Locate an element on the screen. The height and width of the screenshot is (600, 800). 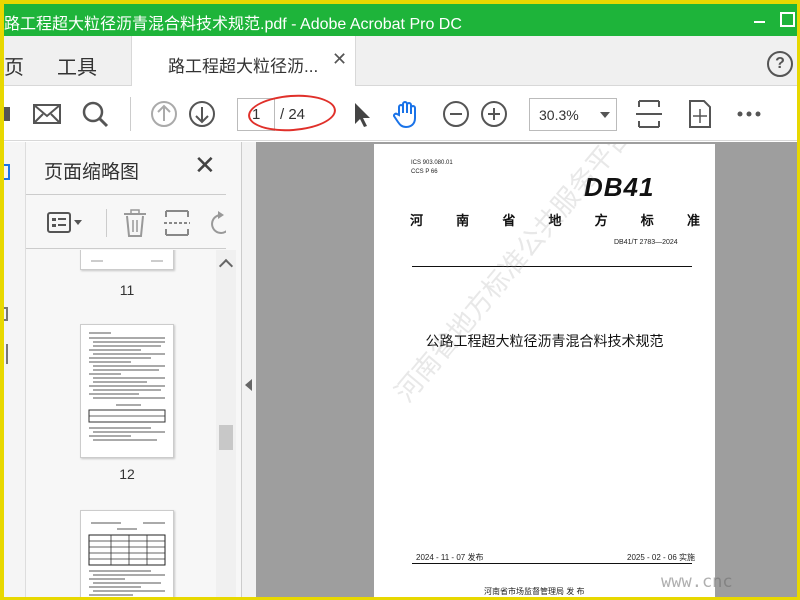
heading-char: 标 is located at coordinates (647, 220).